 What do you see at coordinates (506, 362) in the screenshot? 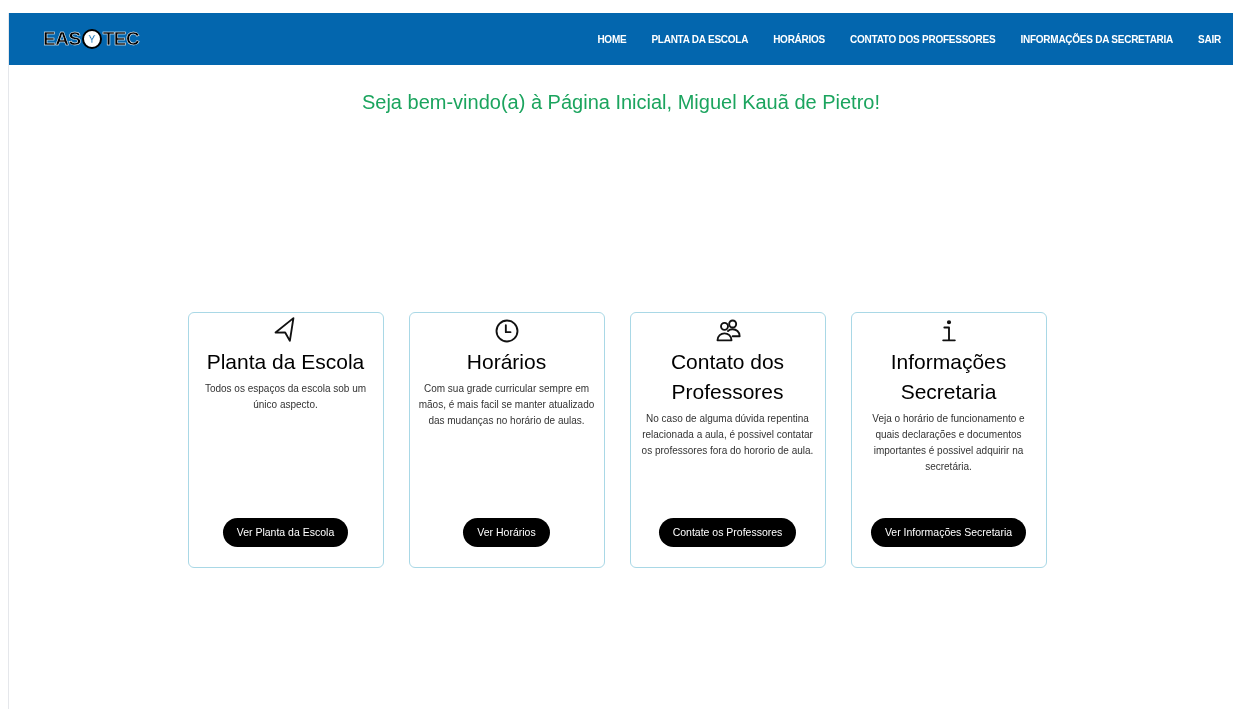
I see `card-title: Horários` at bounding box center [506, 362].